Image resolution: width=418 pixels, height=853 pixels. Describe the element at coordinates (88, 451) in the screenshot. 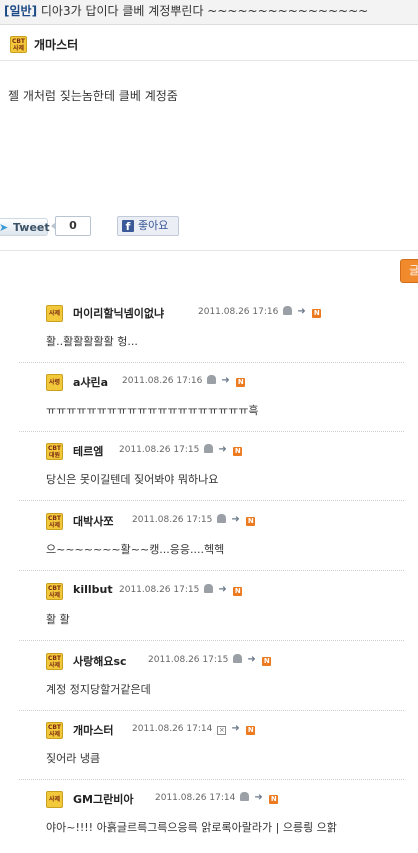

I see `comment-nickname: 테르엠` at that location.